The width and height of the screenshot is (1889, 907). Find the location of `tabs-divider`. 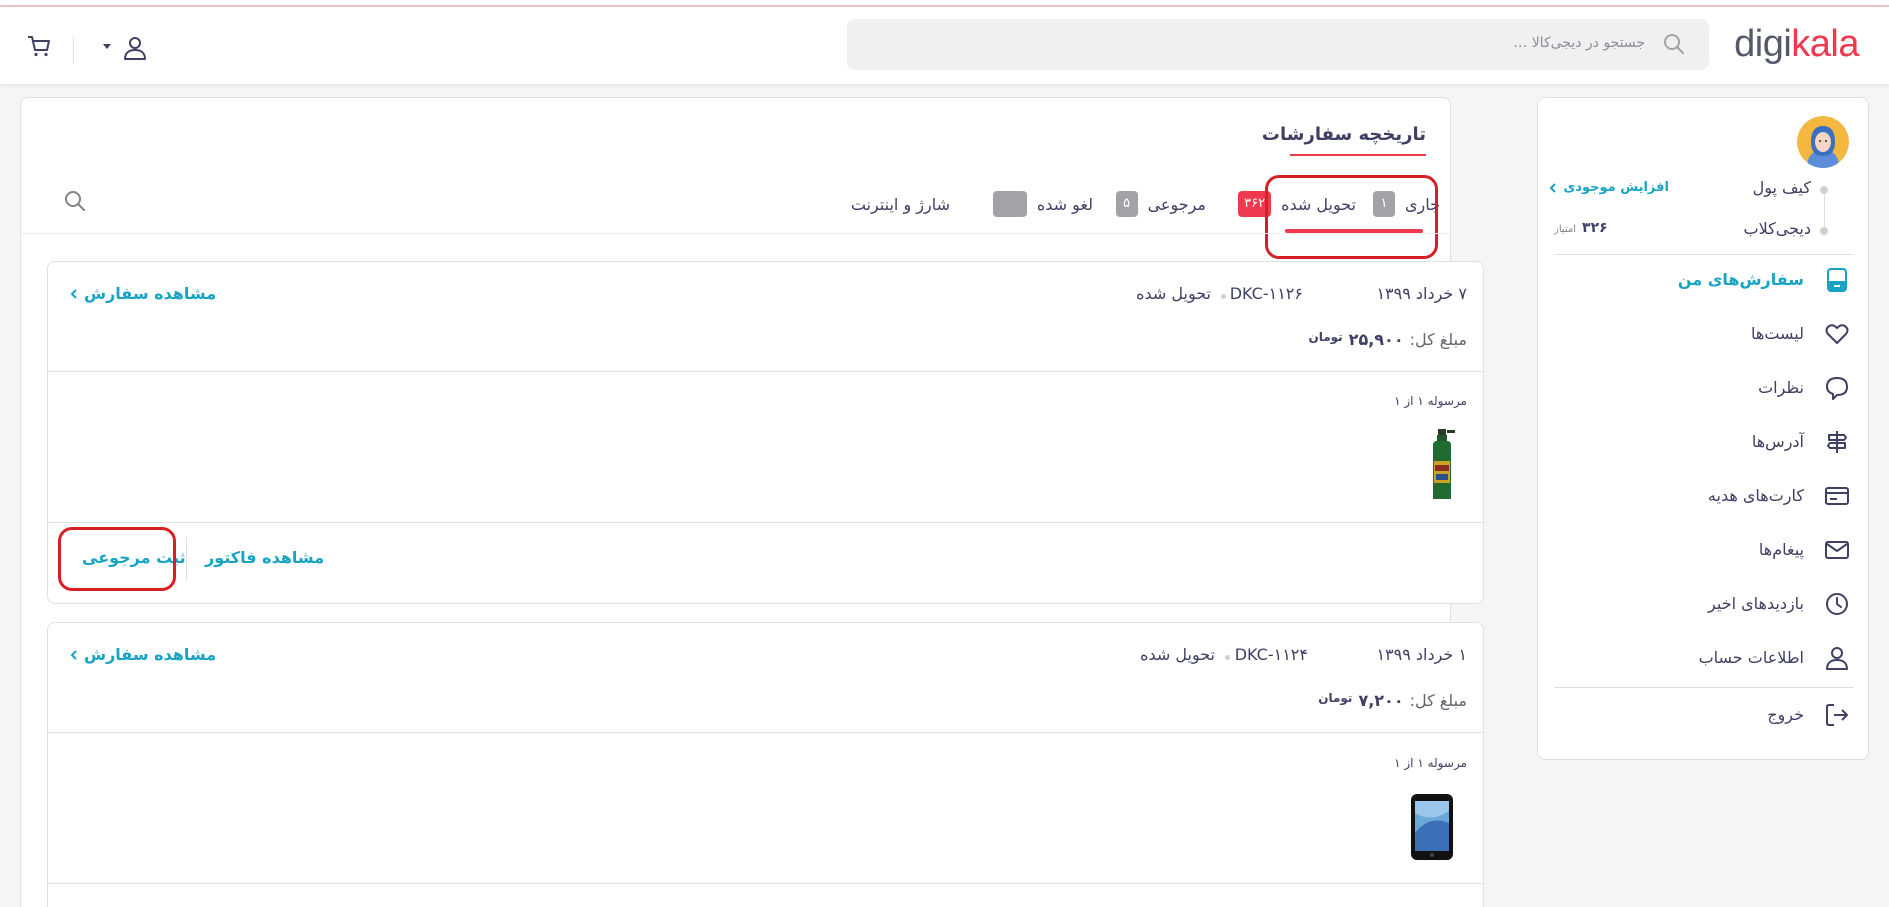

tabs-divider is located at coordinates (735, 233).